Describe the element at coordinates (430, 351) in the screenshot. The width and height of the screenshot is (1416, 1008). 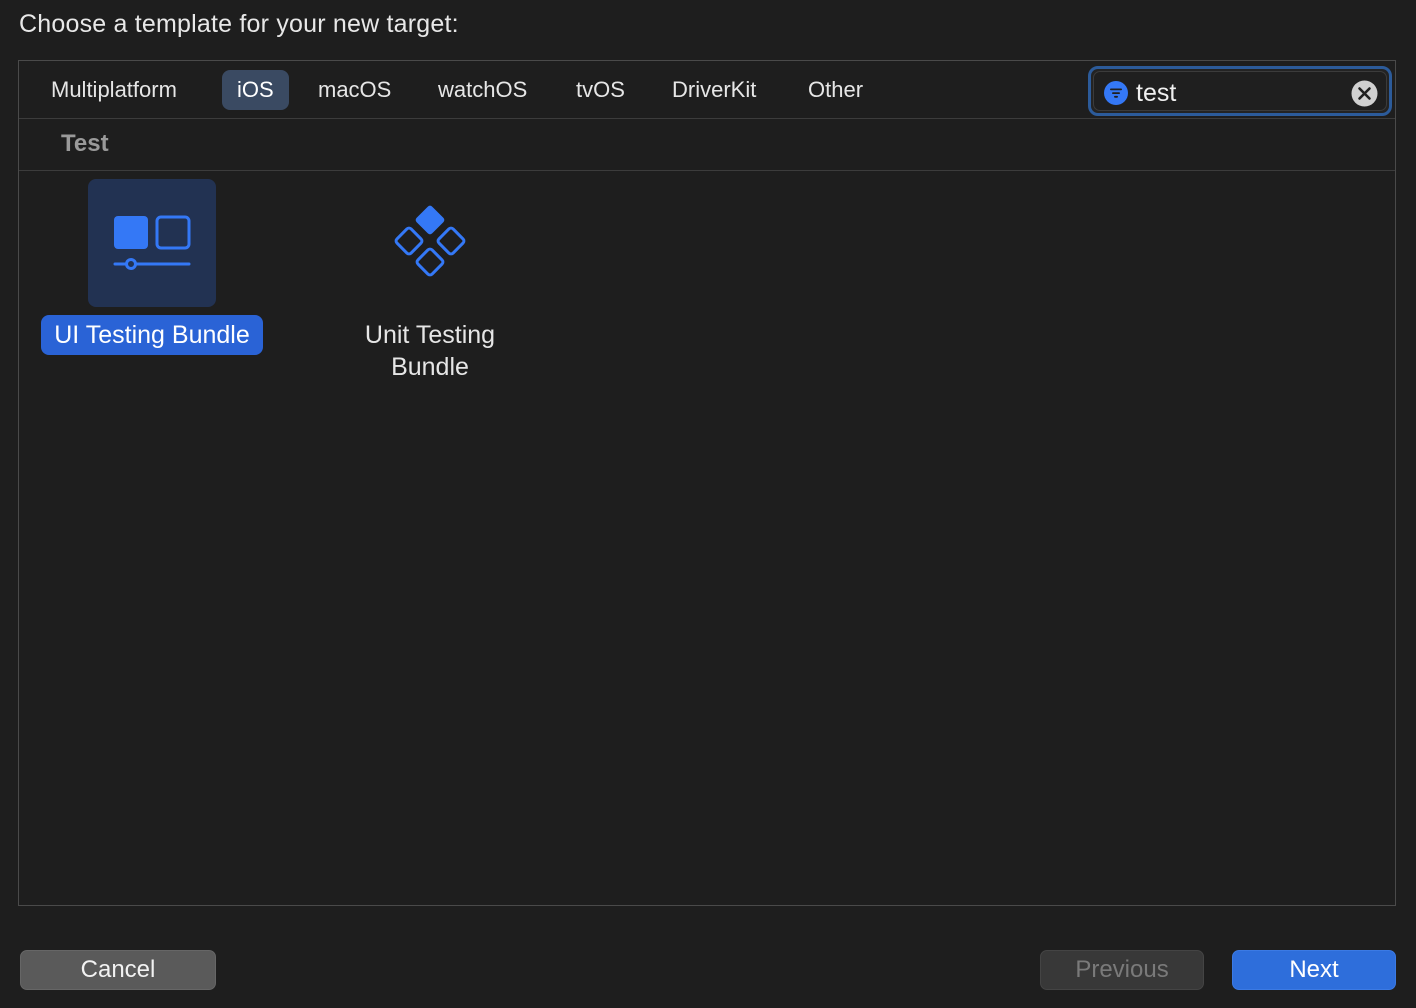
I see `template-label: Unit Testing Bundle` at that location.